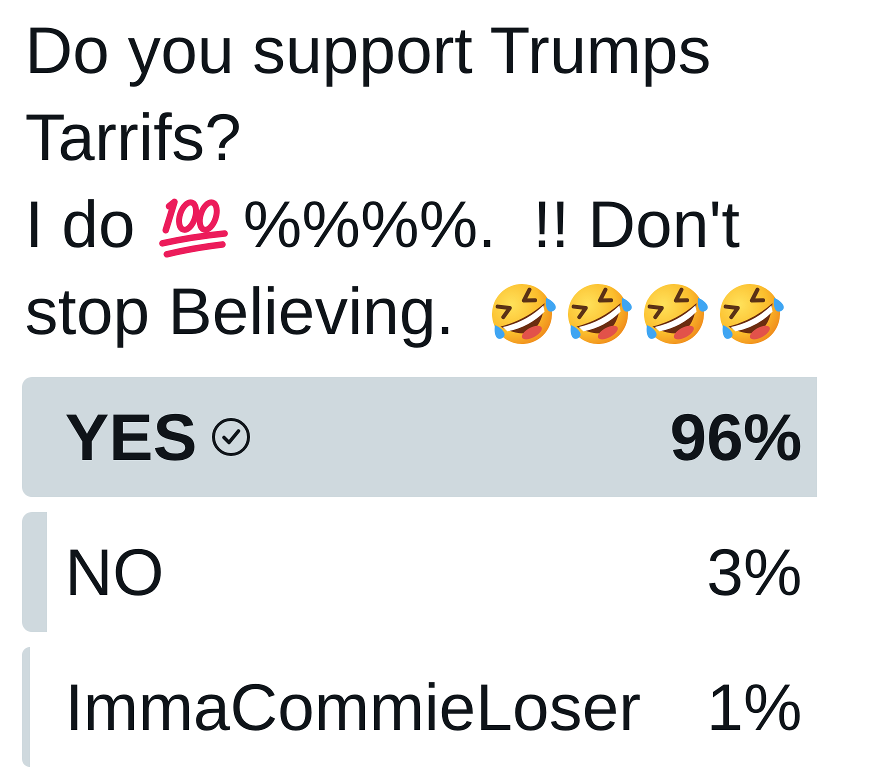  What do you see at coordinates (754, 572) in the screenshot?
I see `option-percent: 3%` at bounding box center [754, 572].